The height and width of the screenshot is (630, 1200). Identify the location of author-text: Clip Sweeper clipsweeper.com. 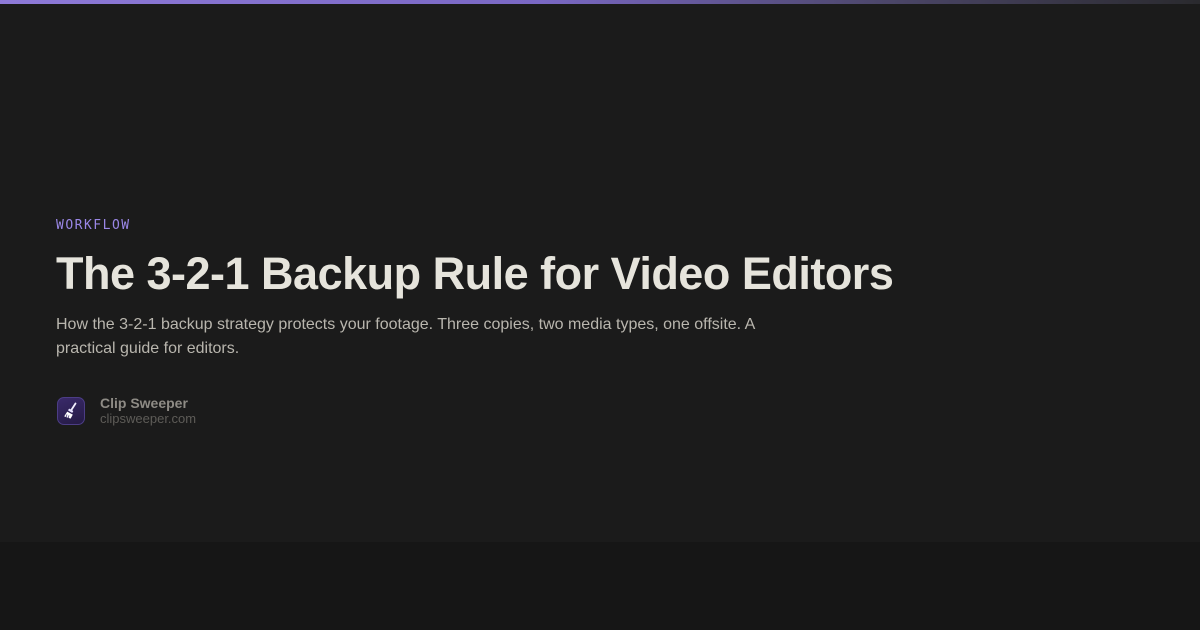
(148, 411).